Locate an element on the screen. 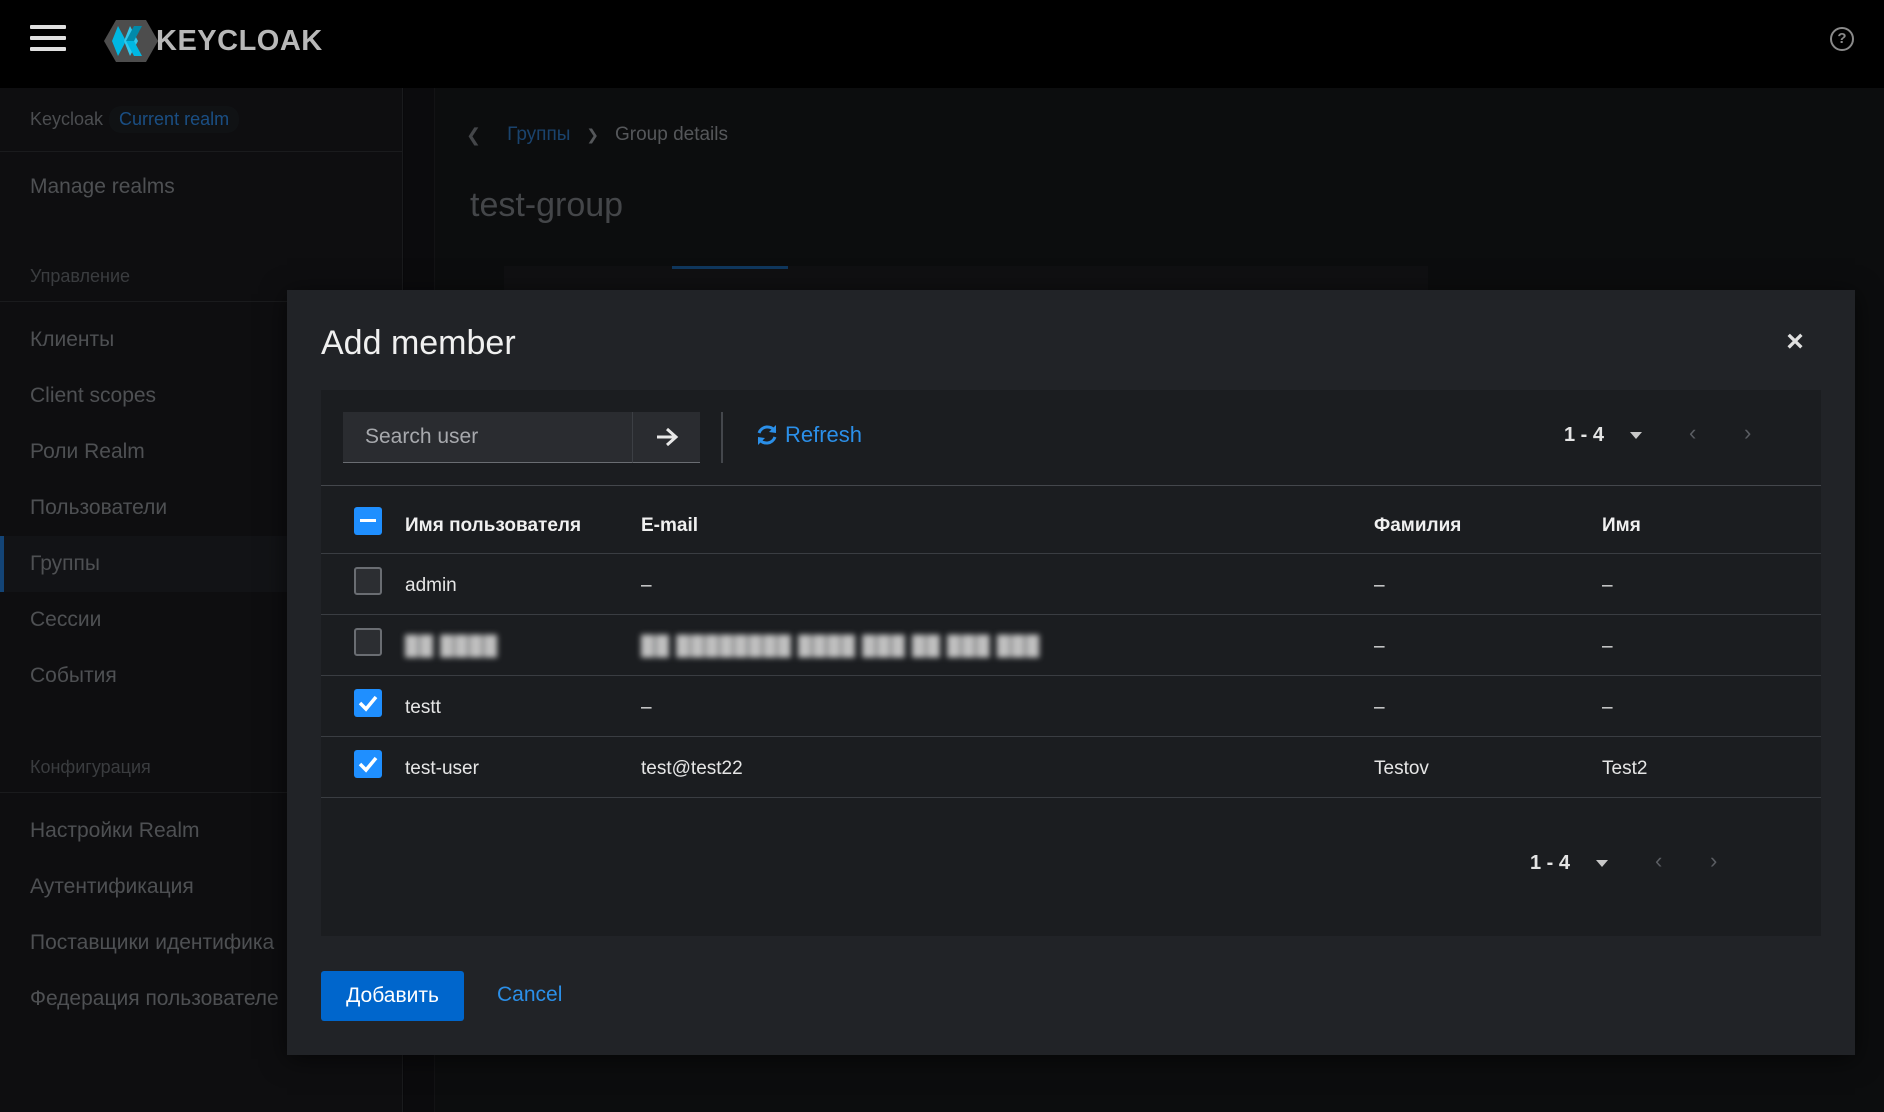  refresh-icon is located at coordinates (767, 435).